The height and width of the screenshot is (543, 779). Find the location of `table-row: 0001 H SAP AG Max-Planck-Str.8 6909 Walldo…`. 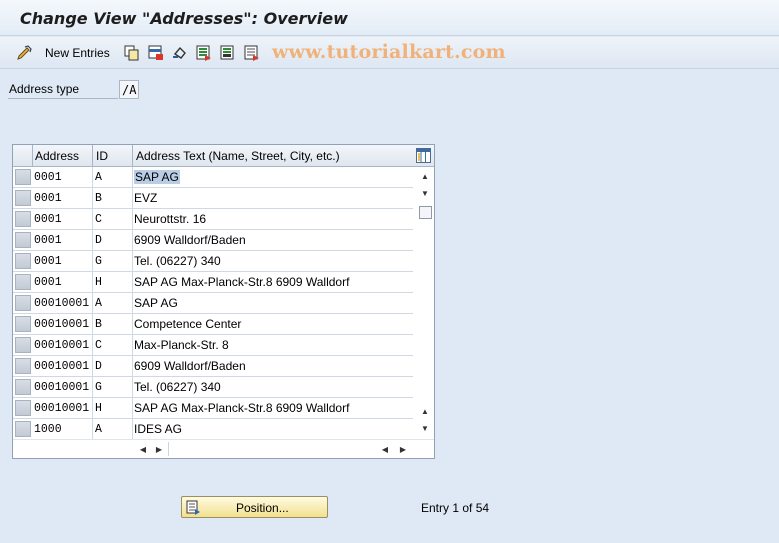

table-row: 0001 H SAP AG Max-Planck-Str.8 6909 Walldo… is located at coordinates (213, 282).